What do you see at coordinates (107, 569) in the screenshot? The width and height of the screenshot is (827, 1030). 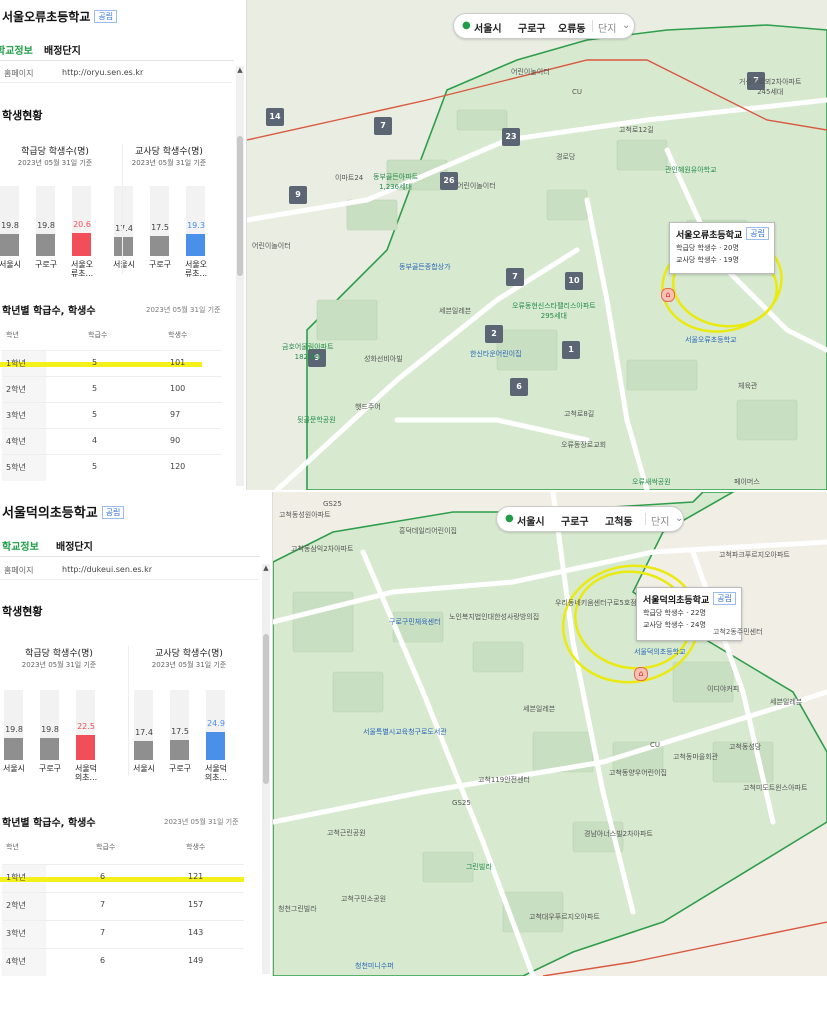 I see `homepage-link: http://dukeui.sen.es.kr` at bounding box center [107, 569].